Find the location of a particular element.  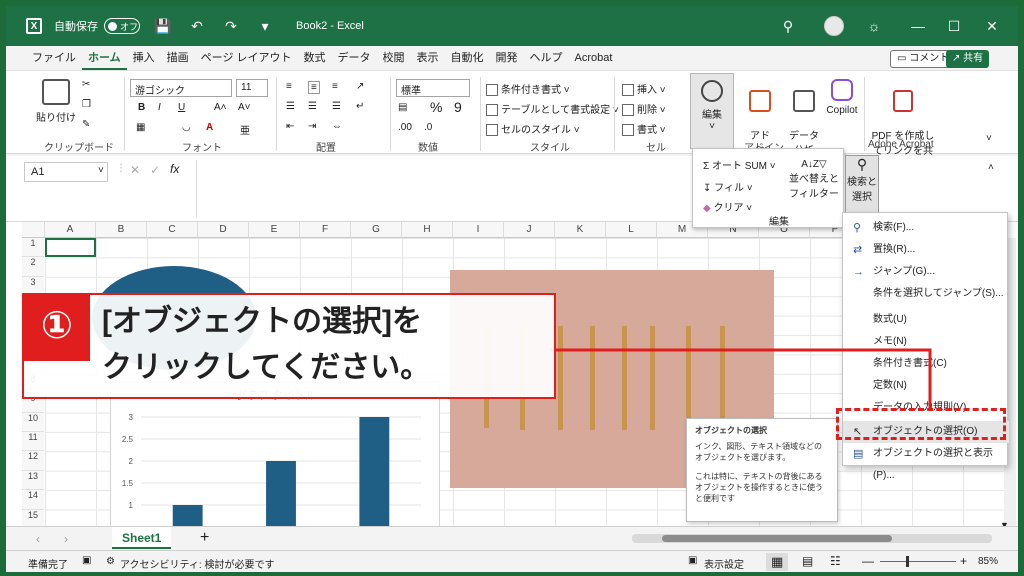

tab-help: ヘルプ is located at coordinates (546, 58).